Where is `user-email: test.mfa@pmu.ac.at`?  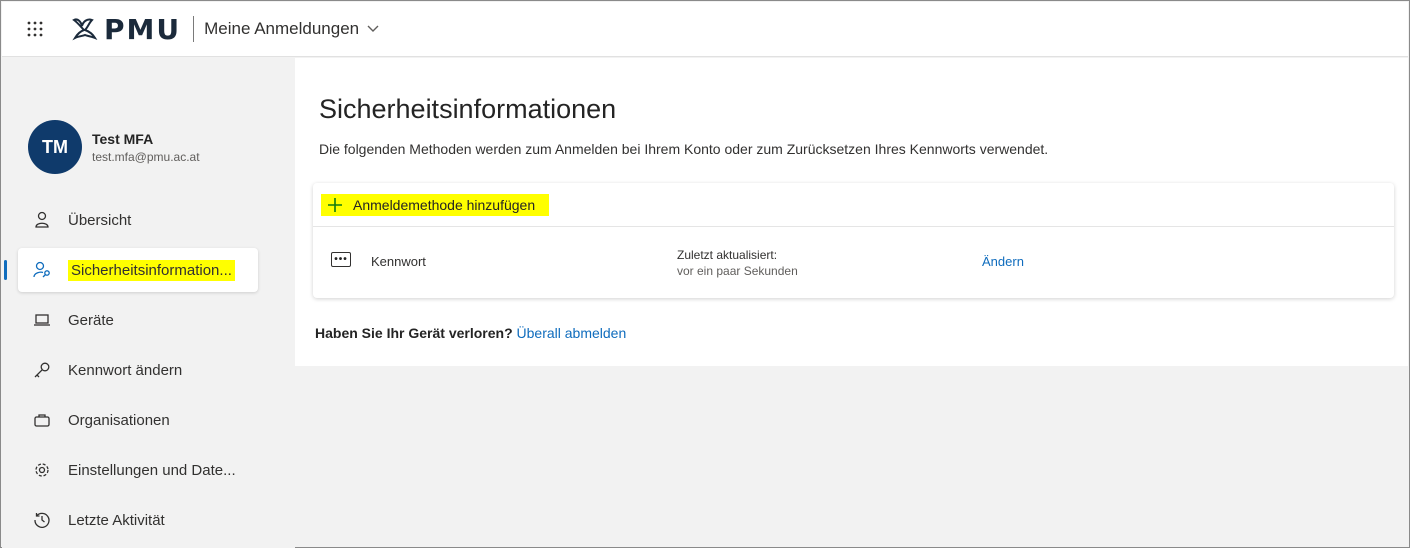 user-email: test.mfa@pmu.ac.at is located at coordinates (146, 156).